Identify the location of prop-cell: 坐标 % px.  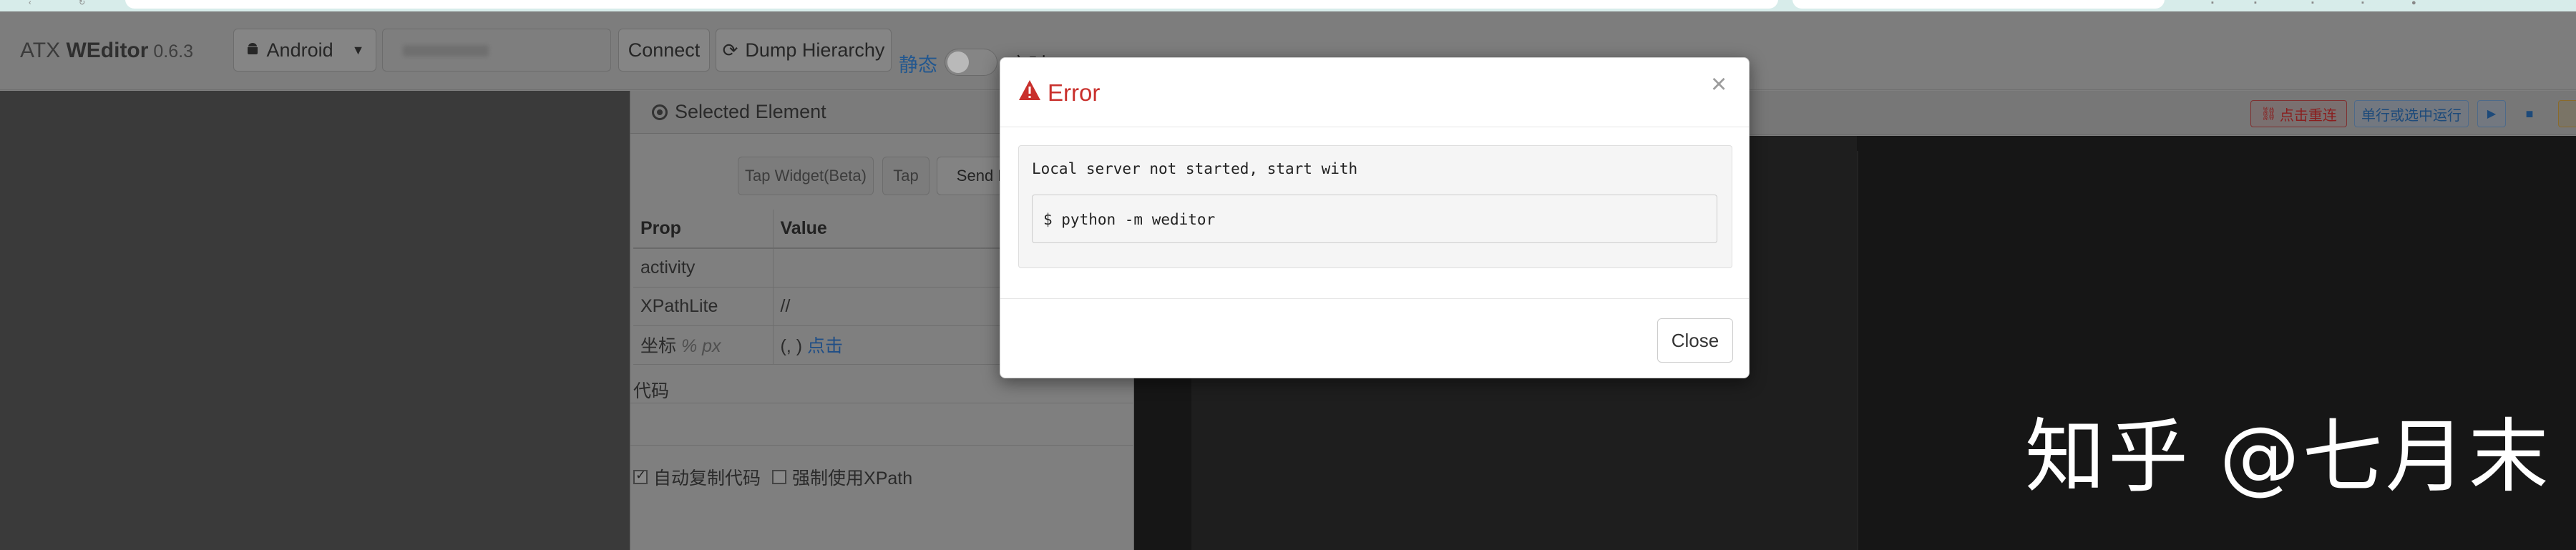
(703, 345).